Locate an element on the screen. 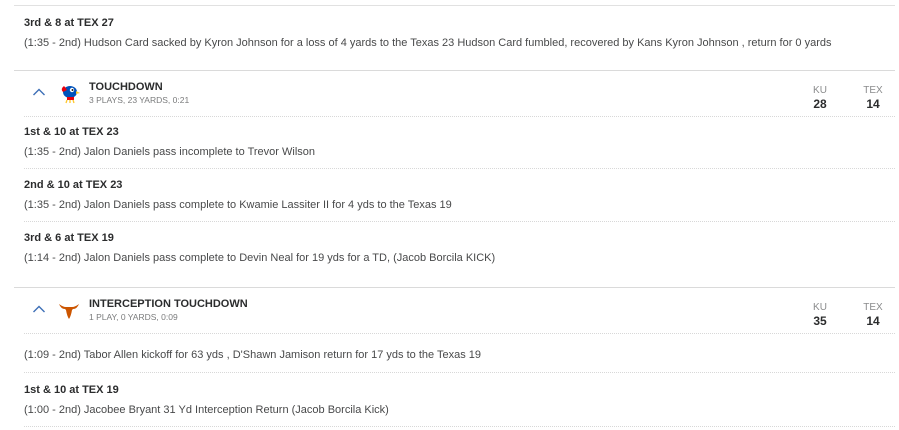  score-home: 35 is located at coordinates (820, 321).